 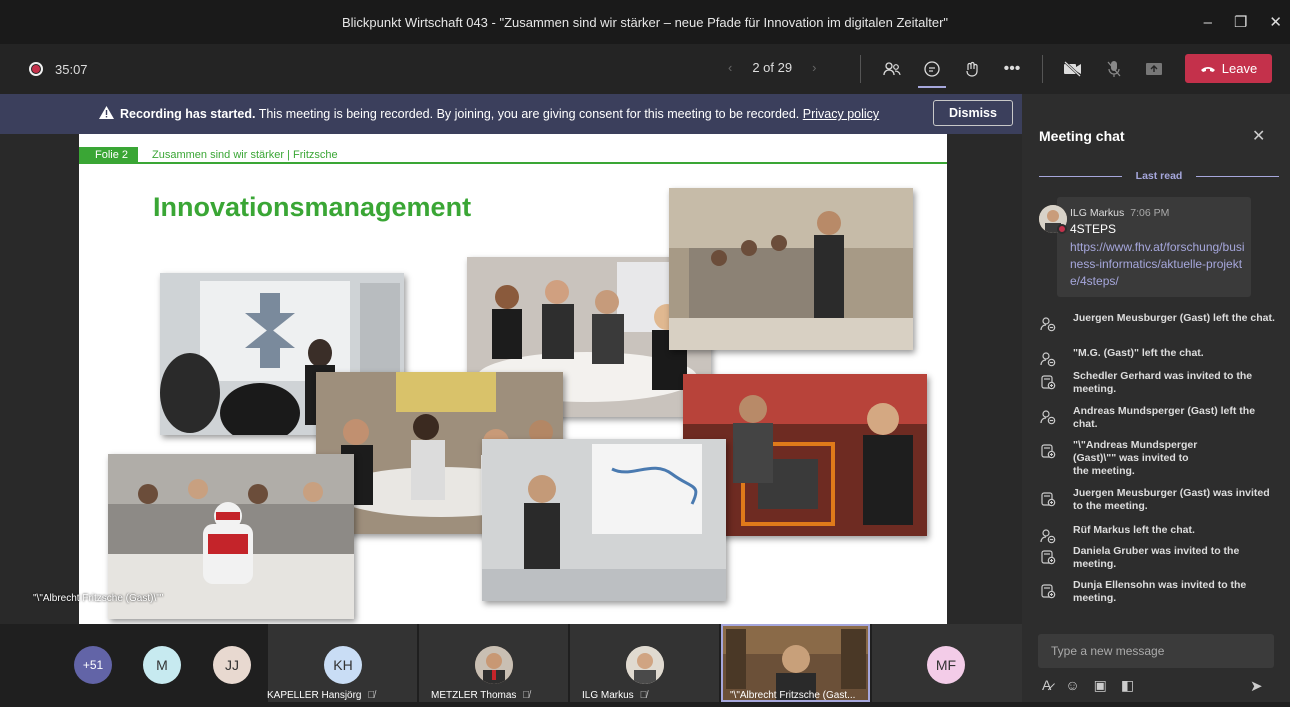 I want to click on message-time: 7:06 PM, so click(x=1150, y=213).